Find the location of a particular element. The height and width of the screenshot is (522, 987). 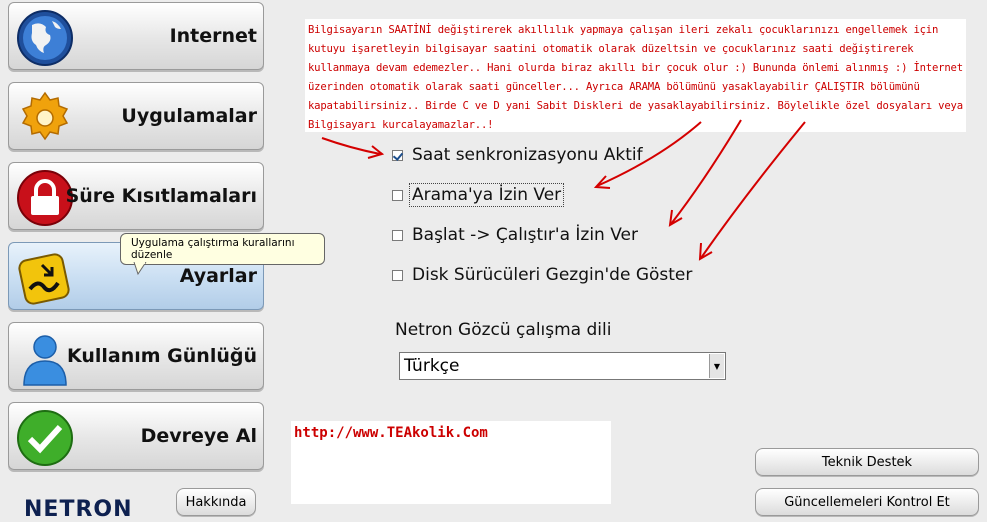

check-updates-button: Güncellemeleri Kontrol Et is located at coordinates (867, 502).